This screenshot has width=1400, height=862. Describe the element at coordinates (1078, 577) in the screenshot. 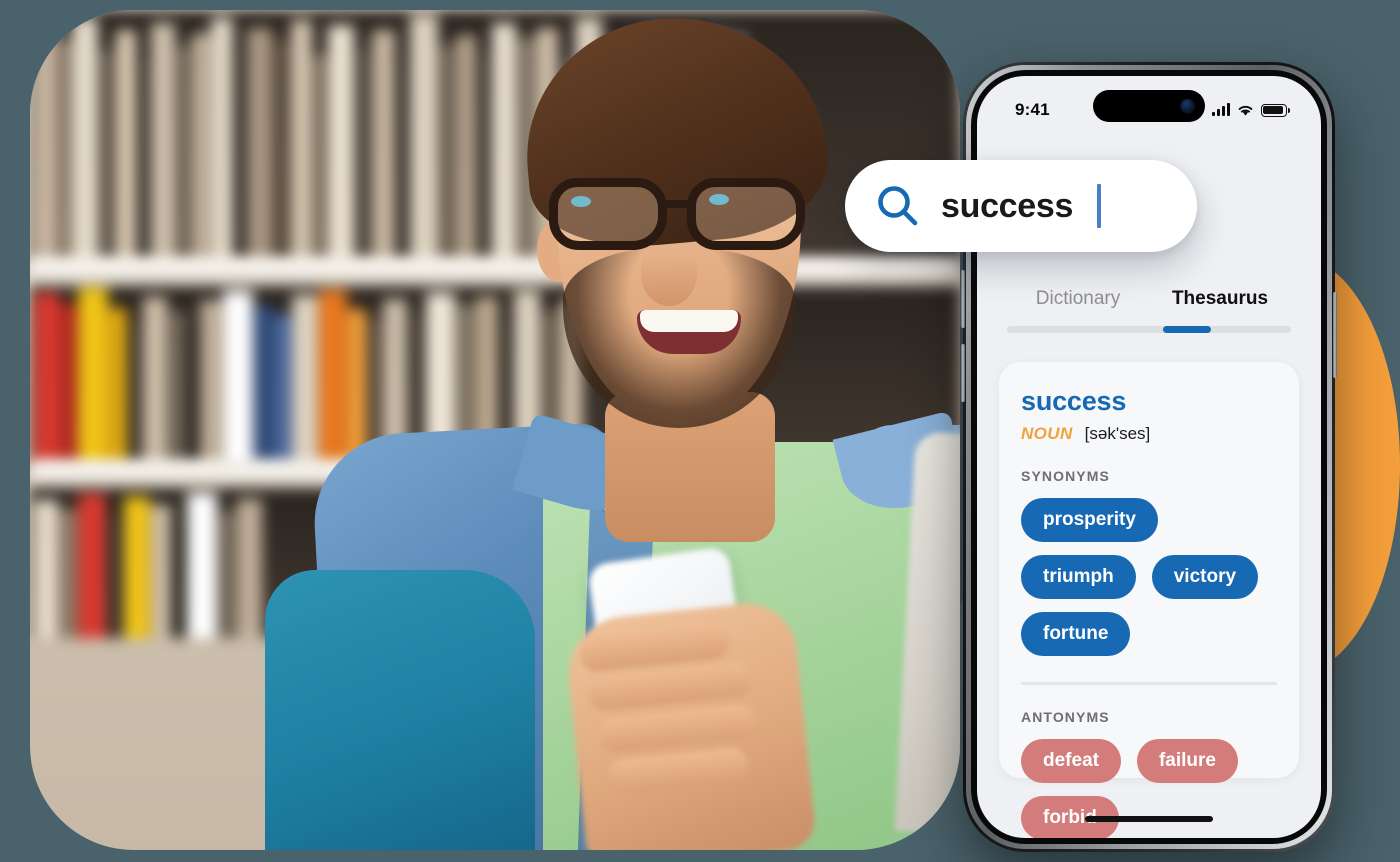

I see `synonym-chip: triumph` at that location.